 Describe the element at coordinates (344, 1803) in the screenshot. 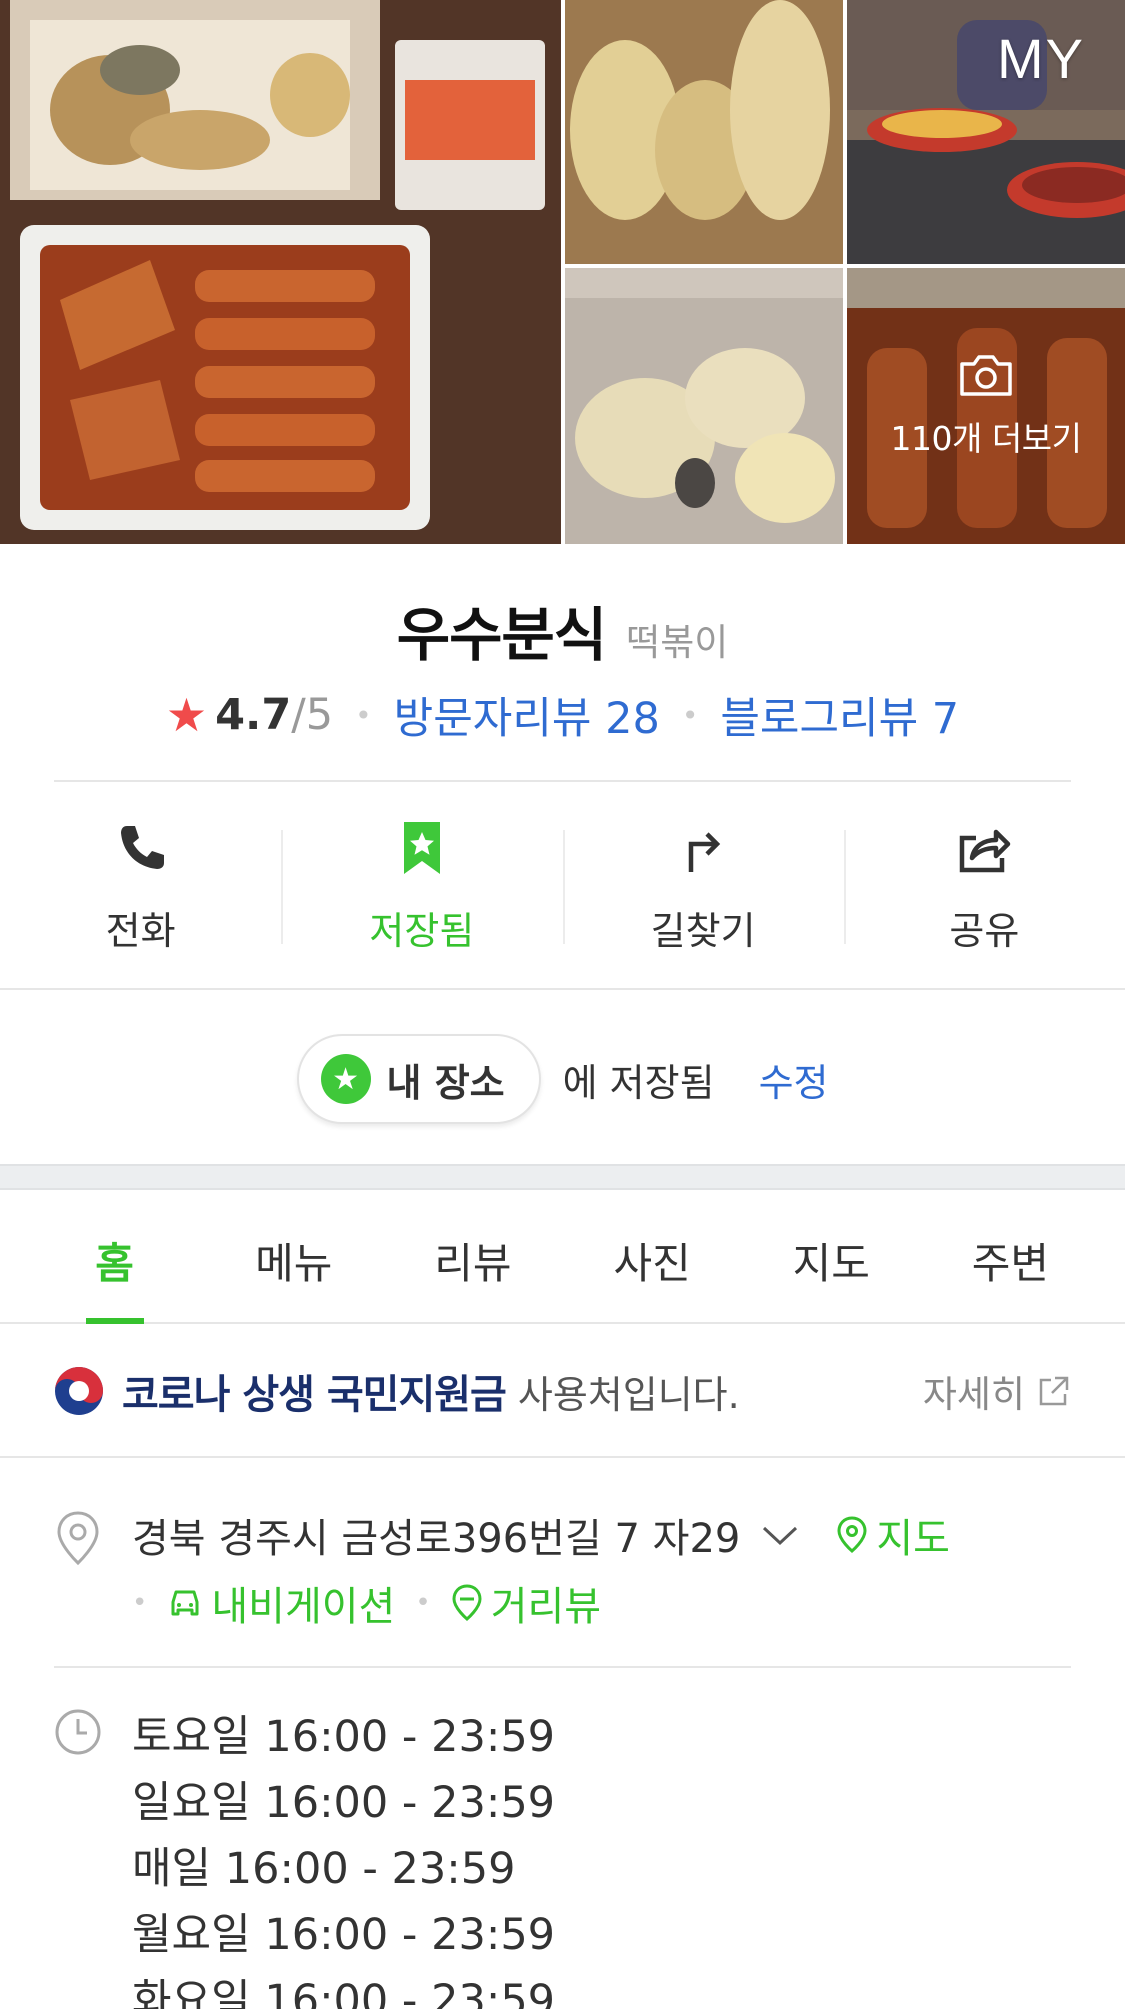

I see `hours-sunday: 일요일 16:00 - 23:59` at that location.